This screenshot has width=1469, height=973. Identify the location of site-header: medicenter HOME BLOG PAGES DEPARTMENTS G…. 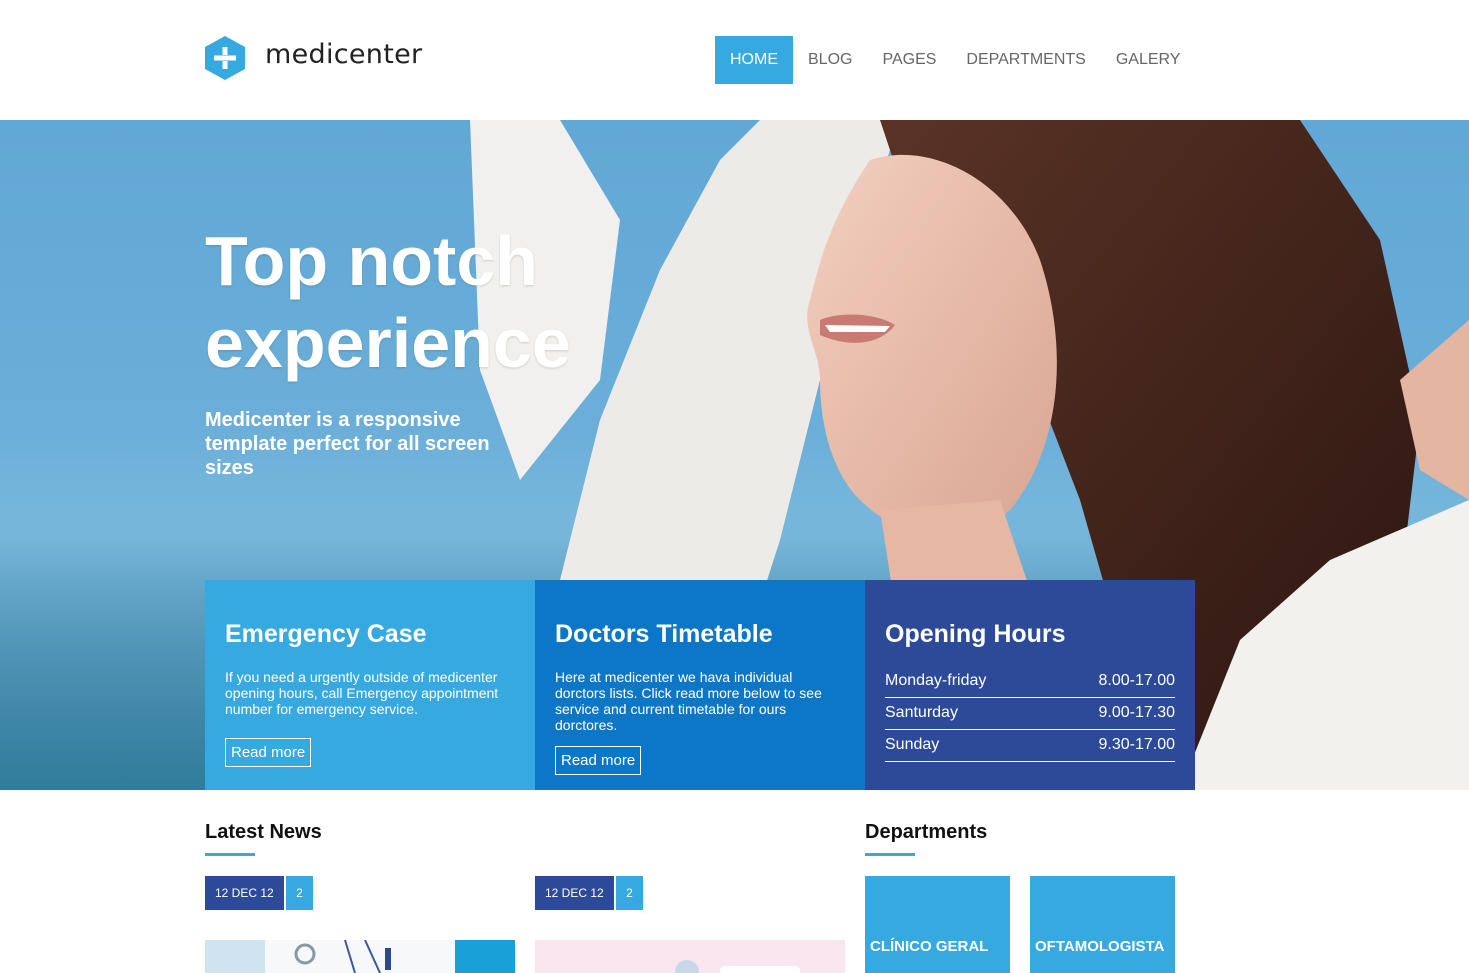
(734, 60).